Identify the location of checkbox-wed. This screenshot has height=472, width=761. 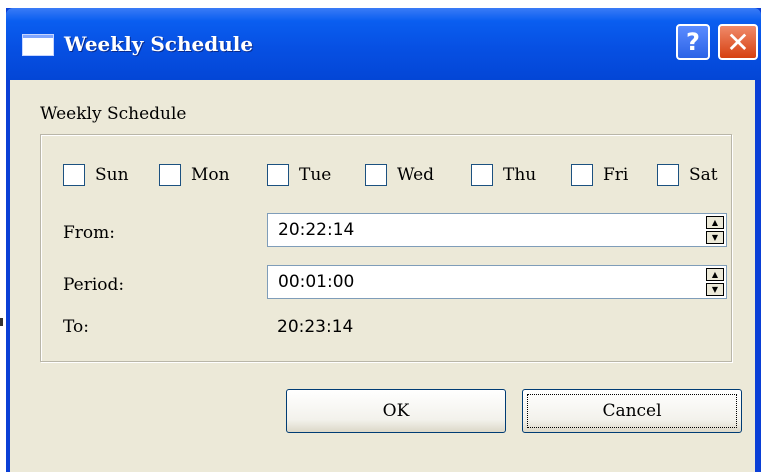
(376, 175).